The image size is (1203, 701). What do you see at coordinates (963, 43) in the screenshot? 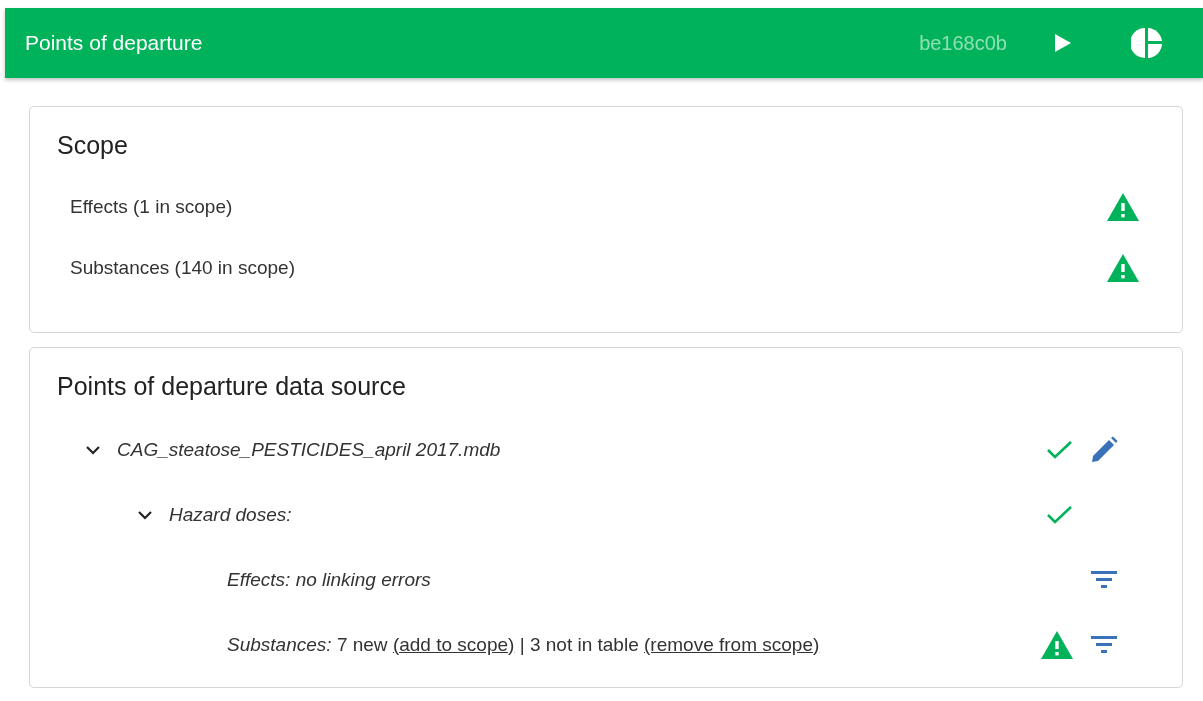
I see `version-hash: be168c0b` at bounding box center [963, 43].